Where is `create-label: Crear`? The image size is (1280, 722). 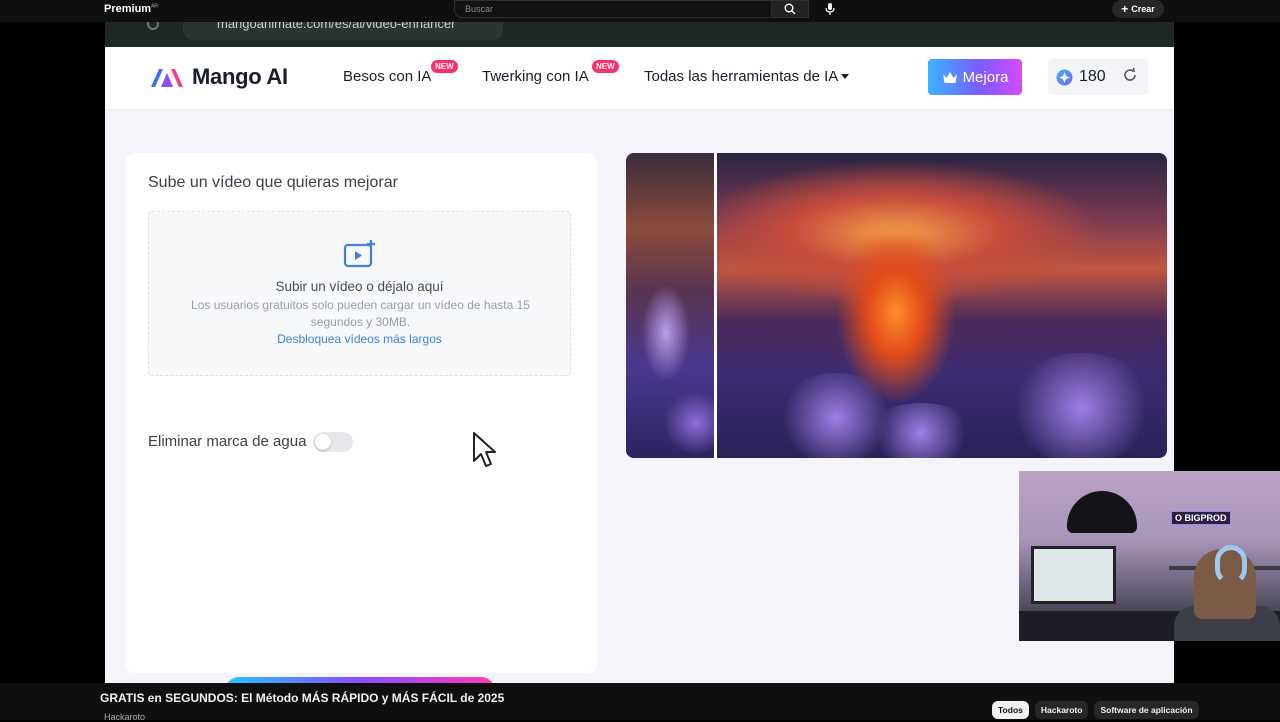
create-label: Crear is located at coordinates (1143, 9).